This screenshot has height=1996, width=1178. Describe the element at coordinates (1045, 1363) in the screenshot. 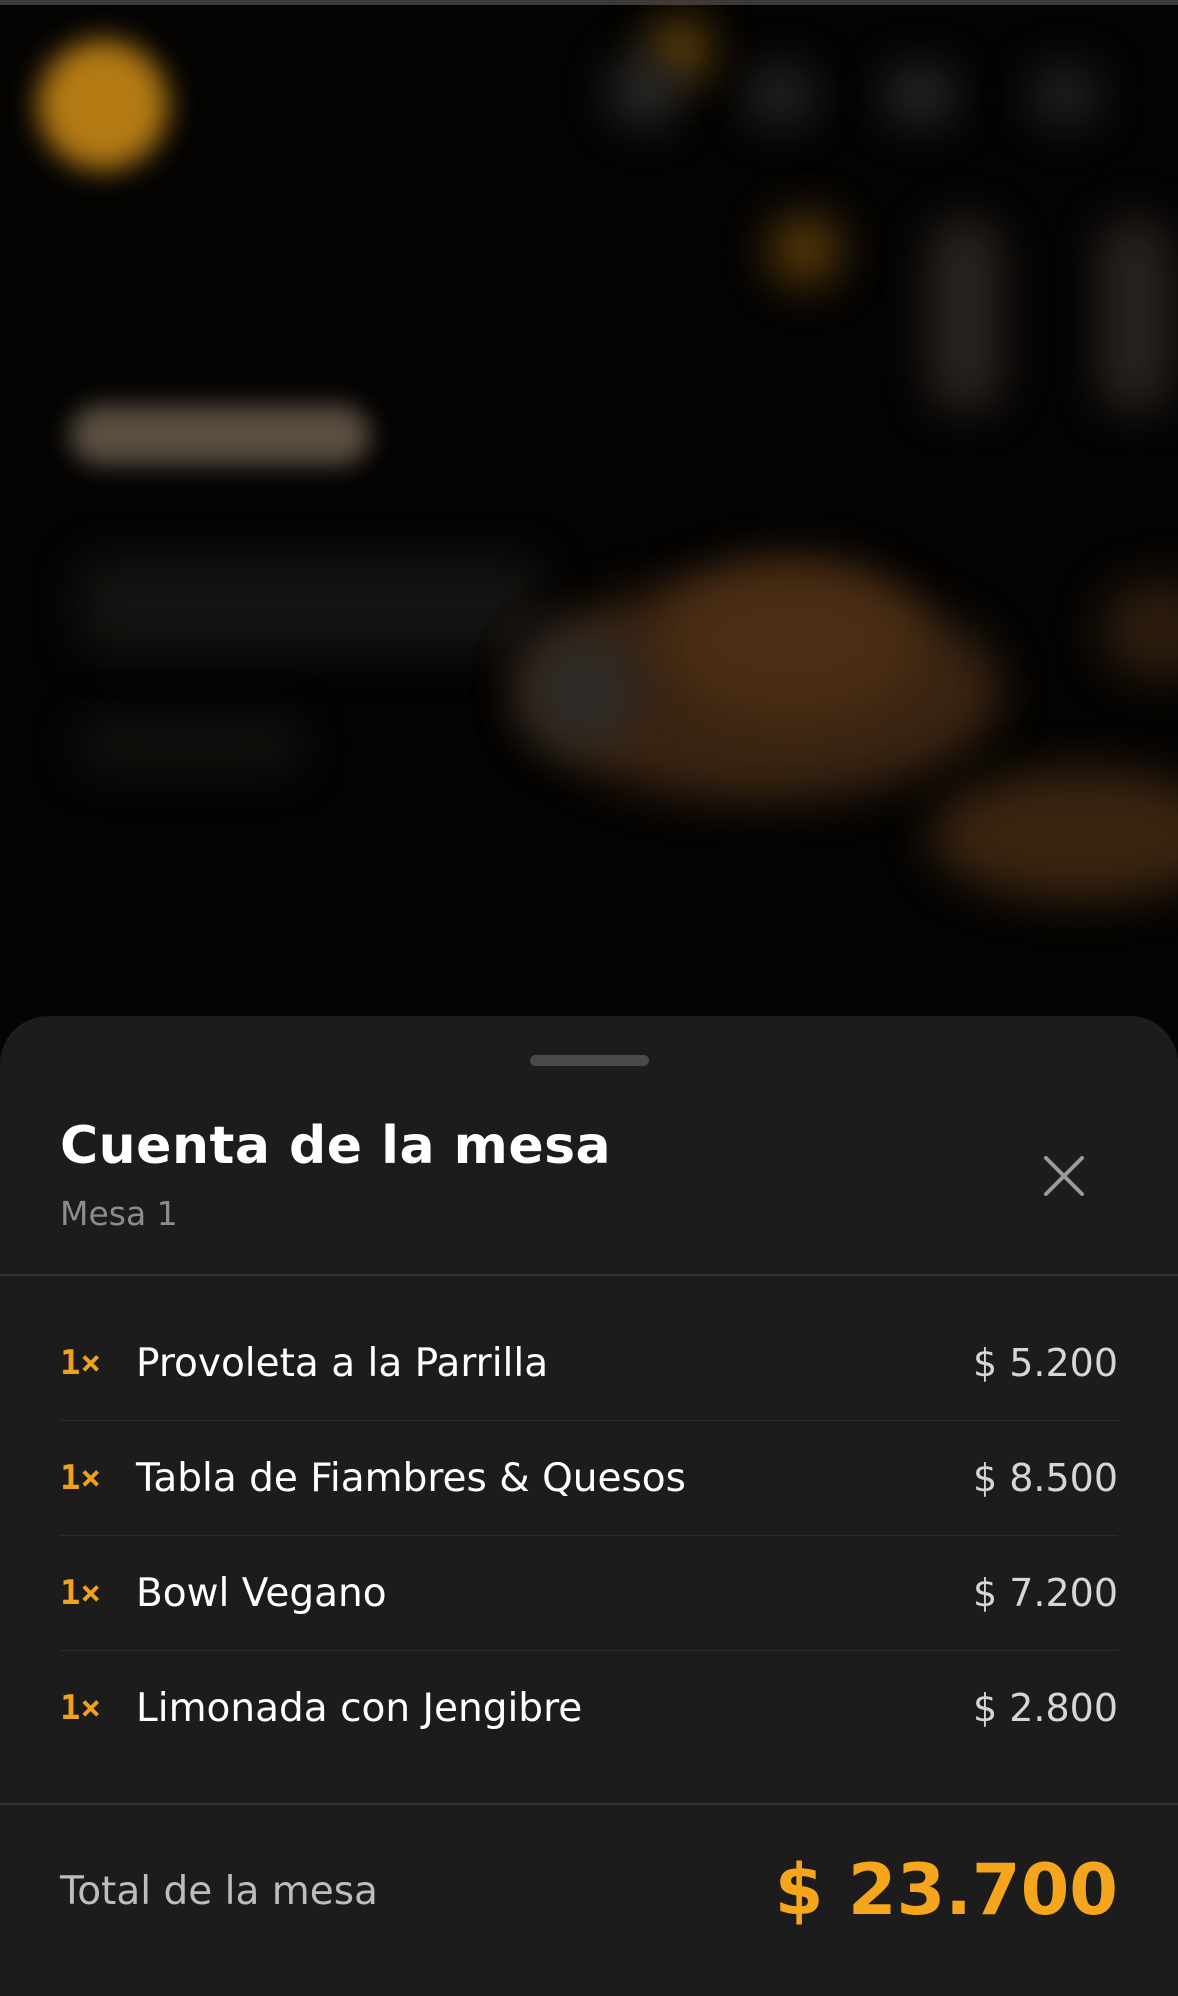

I see `item-price: $ 5.200` at that location.